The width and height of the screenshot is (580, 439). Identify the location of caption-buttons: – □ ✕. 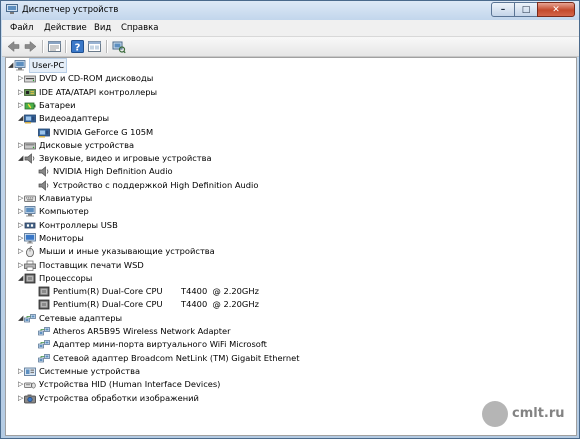
(533, 10).